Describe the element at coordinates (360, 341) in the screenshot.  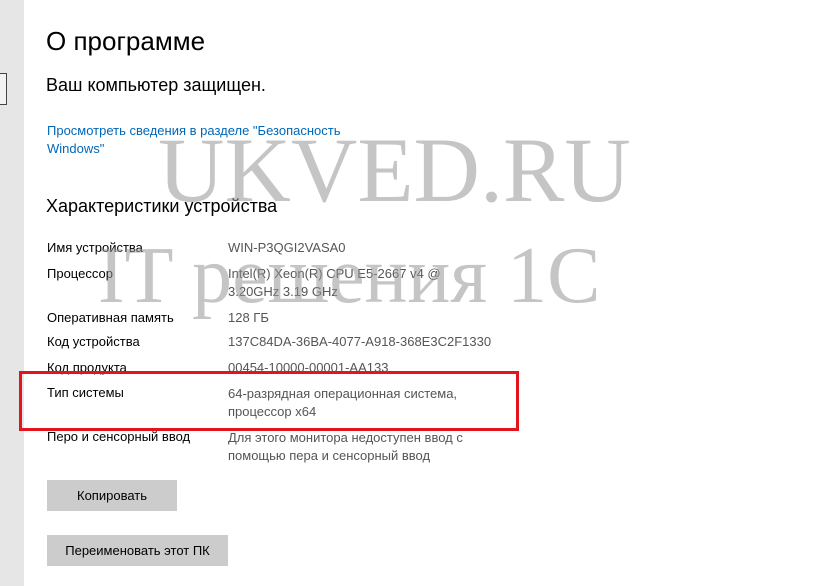
I see `spec-value-device-id: 137C84DA-36BA-4077-A918-368E3C2F1330` at that location.